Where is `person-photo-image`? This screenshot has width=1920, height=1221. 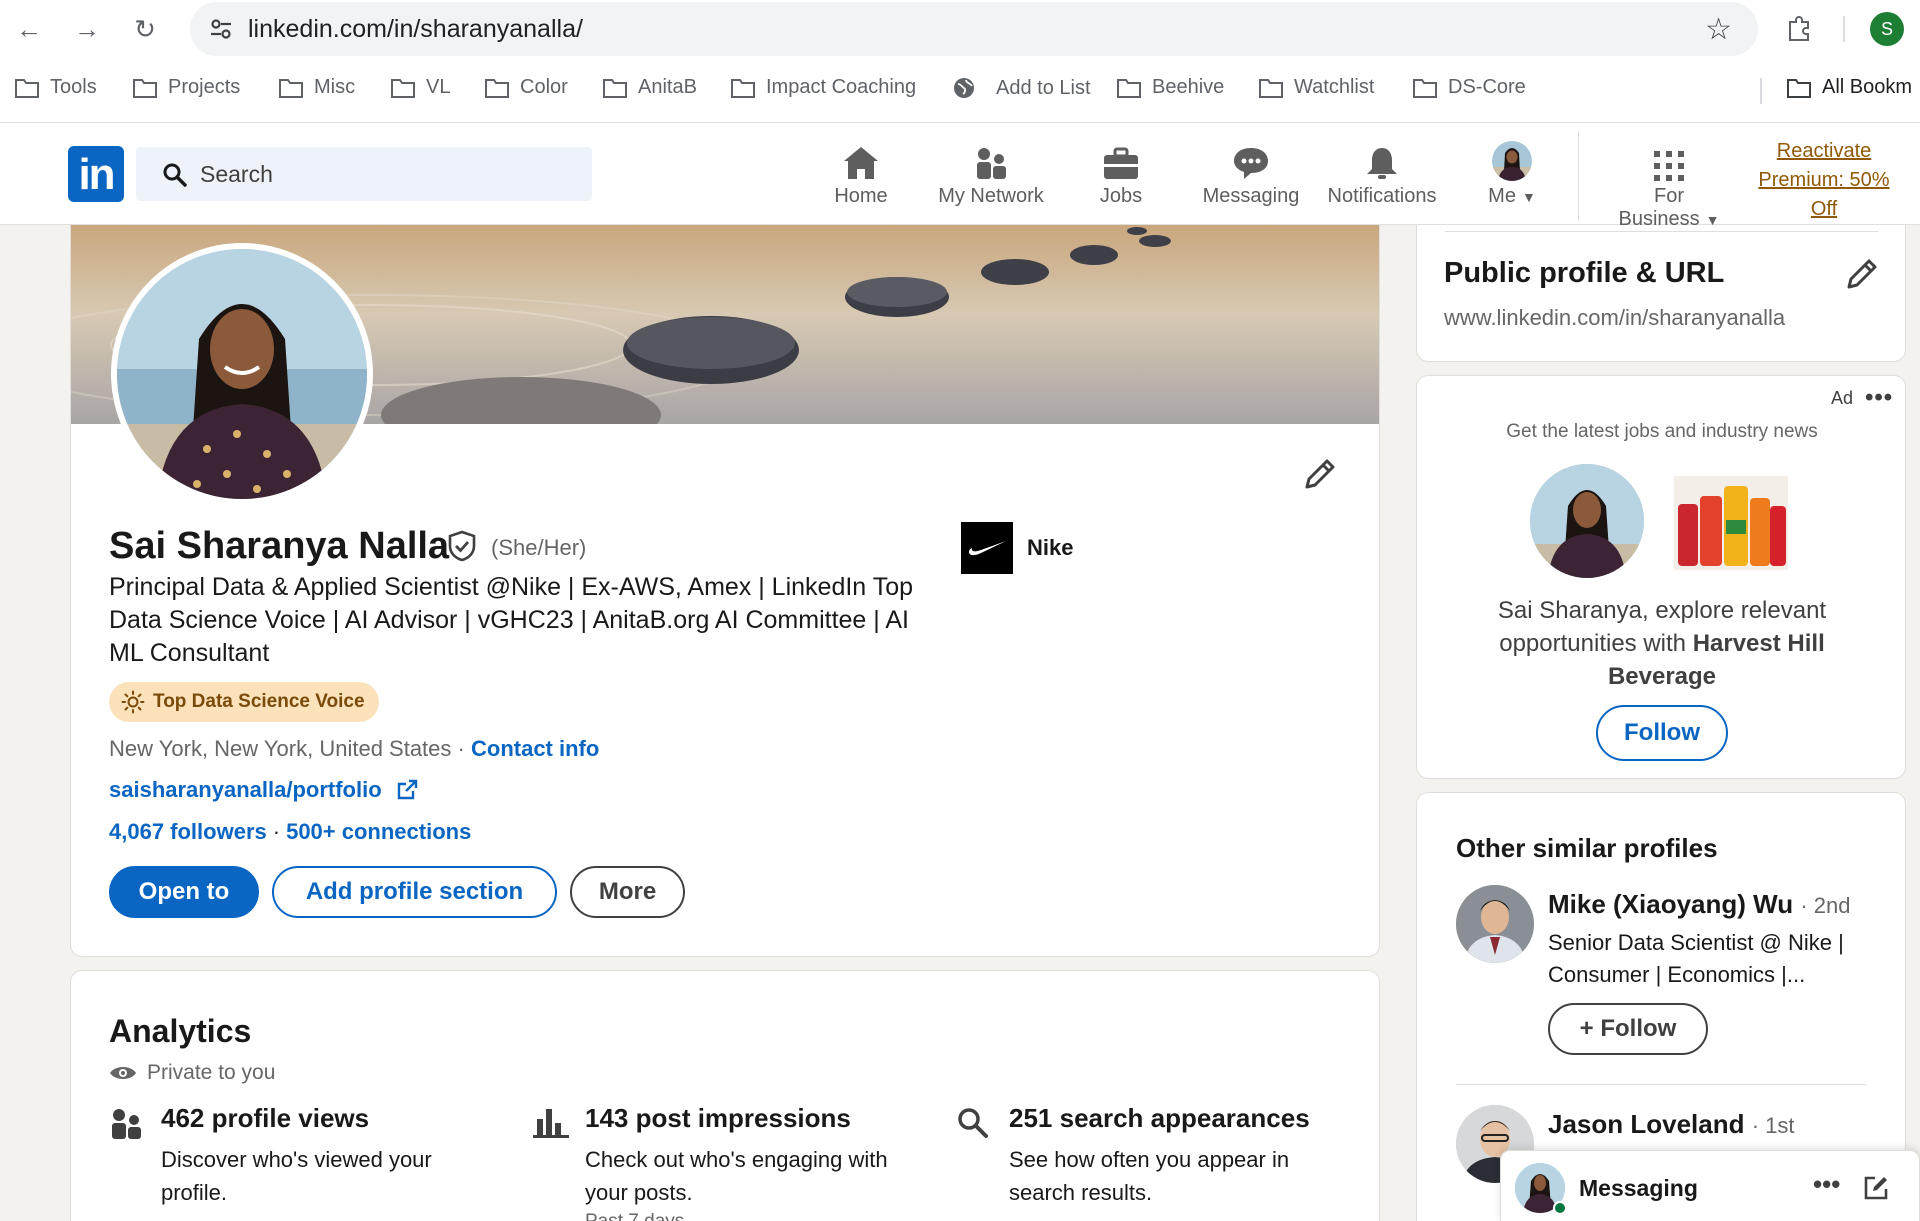
person-photo-image is located at coordinates (1495, 924).